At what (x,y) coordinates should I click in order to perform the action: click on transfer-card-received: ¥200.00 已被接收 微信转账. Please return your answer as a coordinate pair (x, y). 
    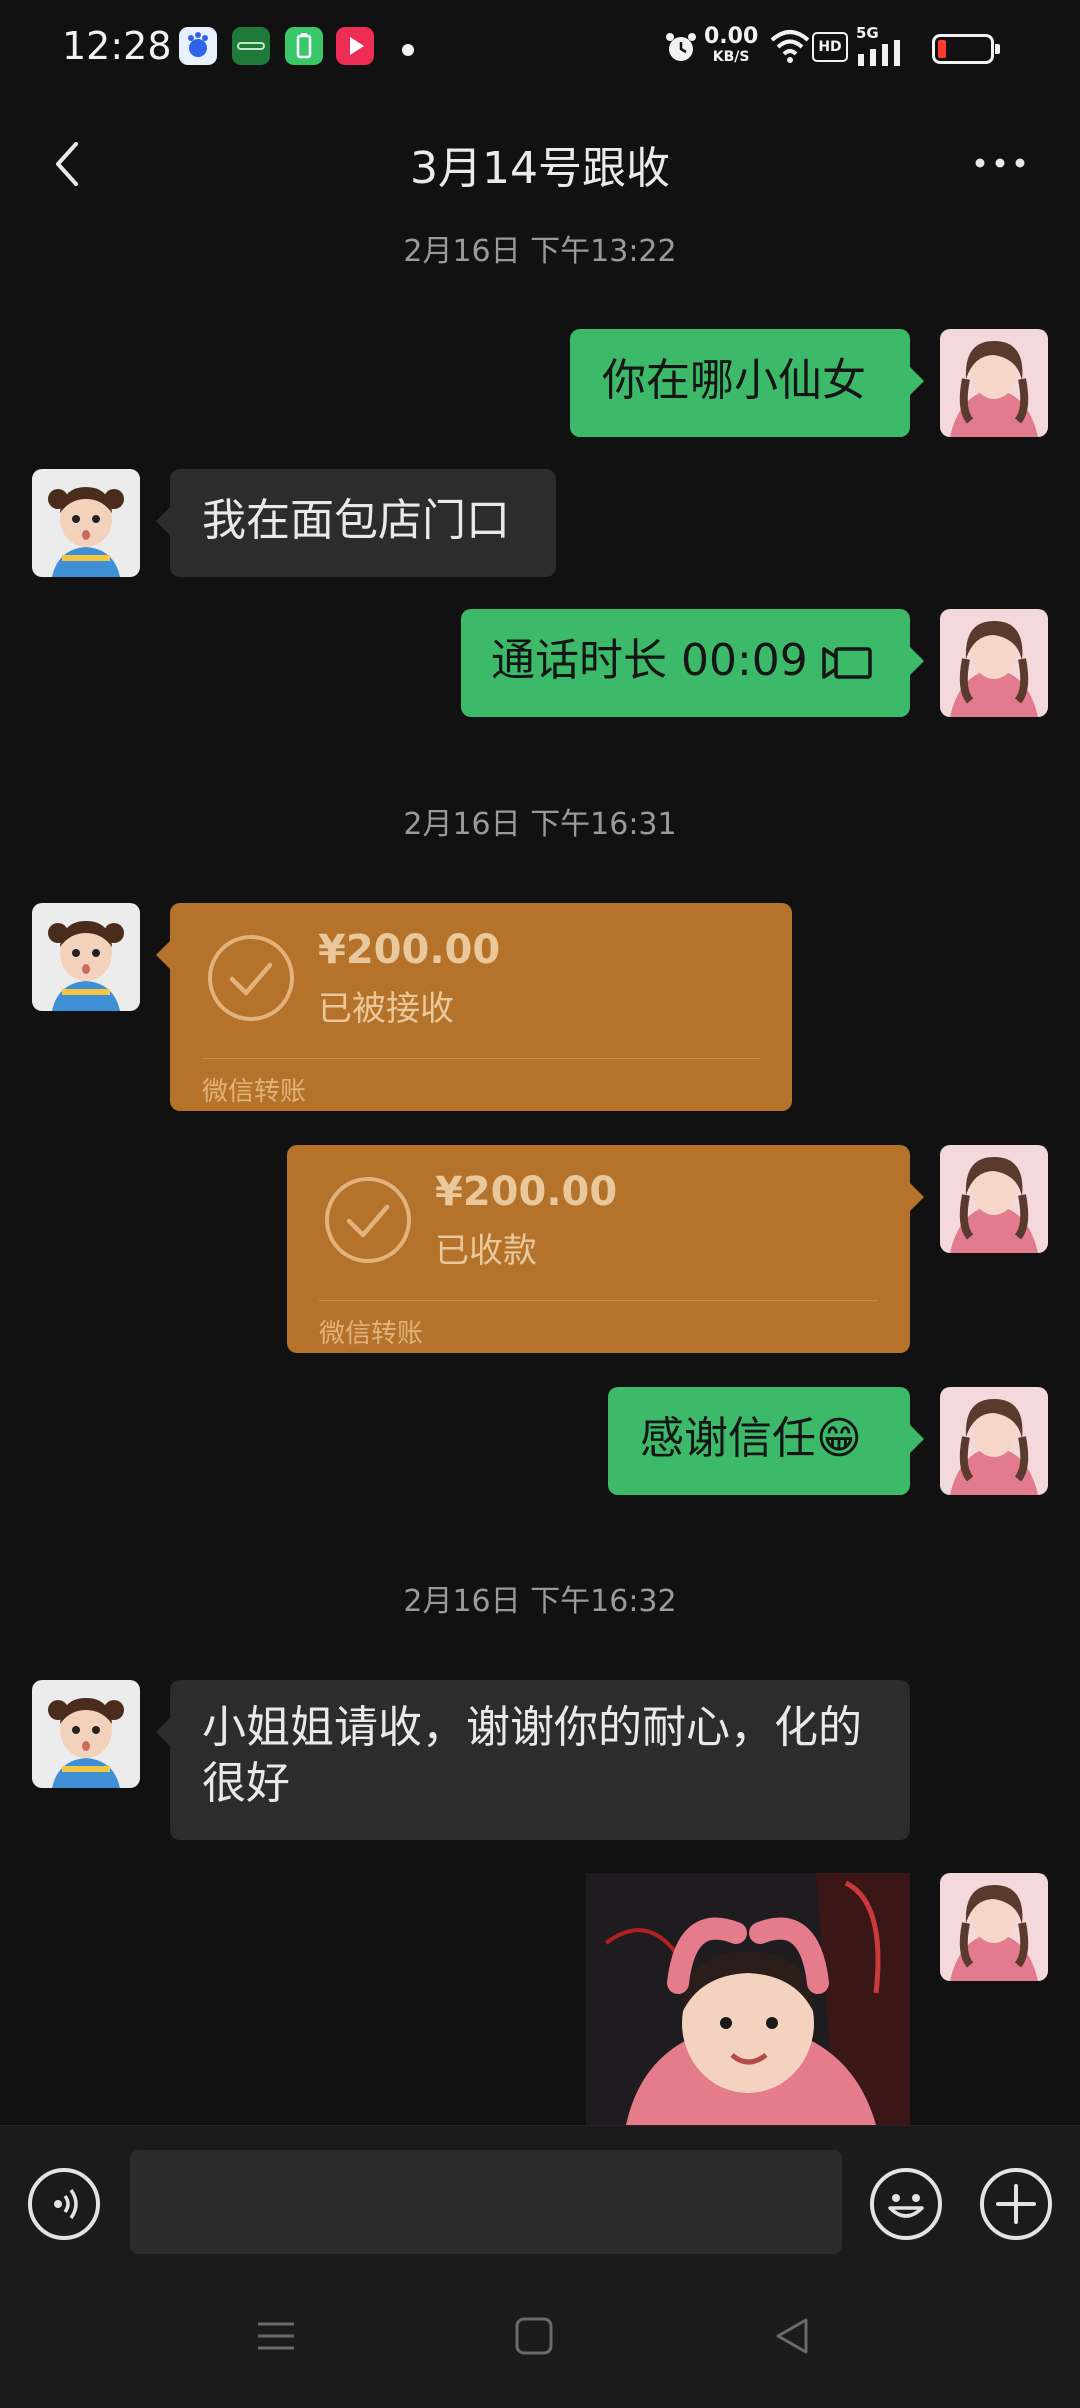
    Looking at the image, I should click on (474, 1007).